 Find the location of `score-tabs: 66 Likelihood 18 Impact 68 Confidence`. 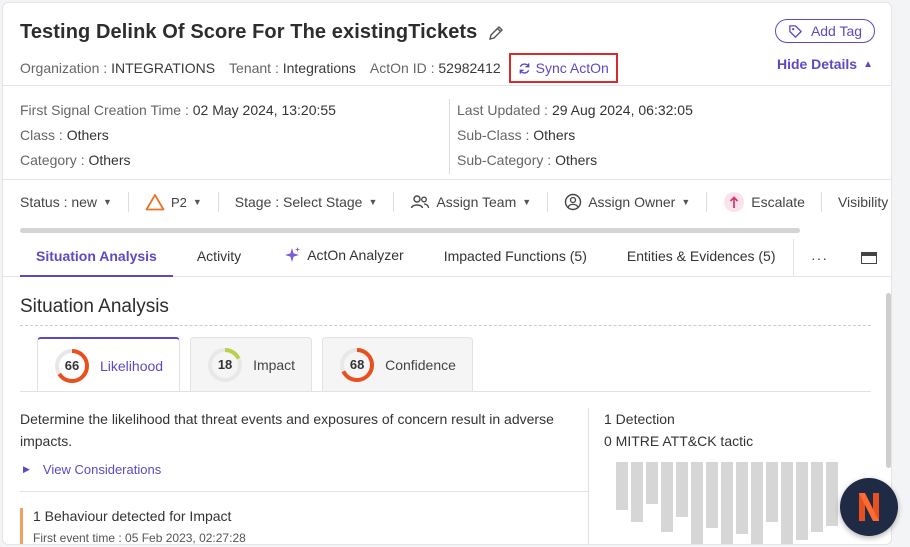

score-tabs: 66 Likelihood 18 Impact 68 Confidence is located at coordinates (260, 364).